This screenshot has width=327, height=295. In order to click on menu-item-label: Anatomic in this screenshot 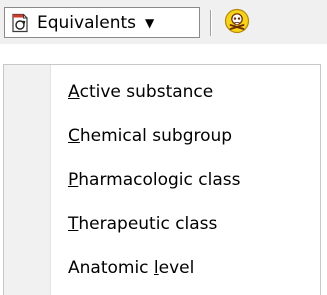, I will do `click(111, 268)`.